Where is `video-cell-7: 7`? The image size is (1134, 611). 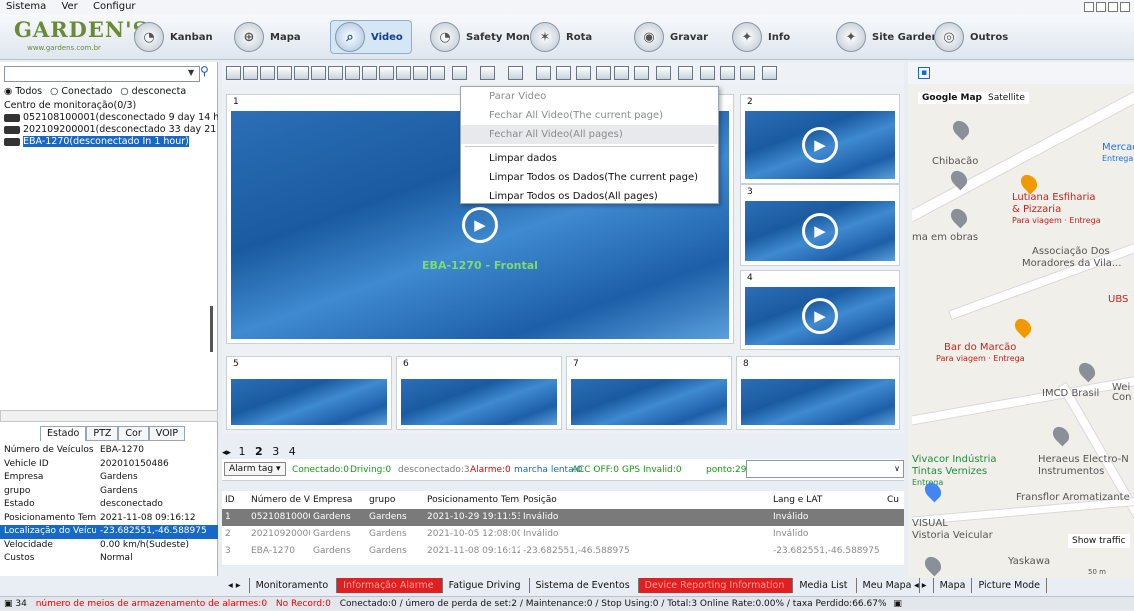
video-cell-7: 7 is located at coordinates (649, 393).